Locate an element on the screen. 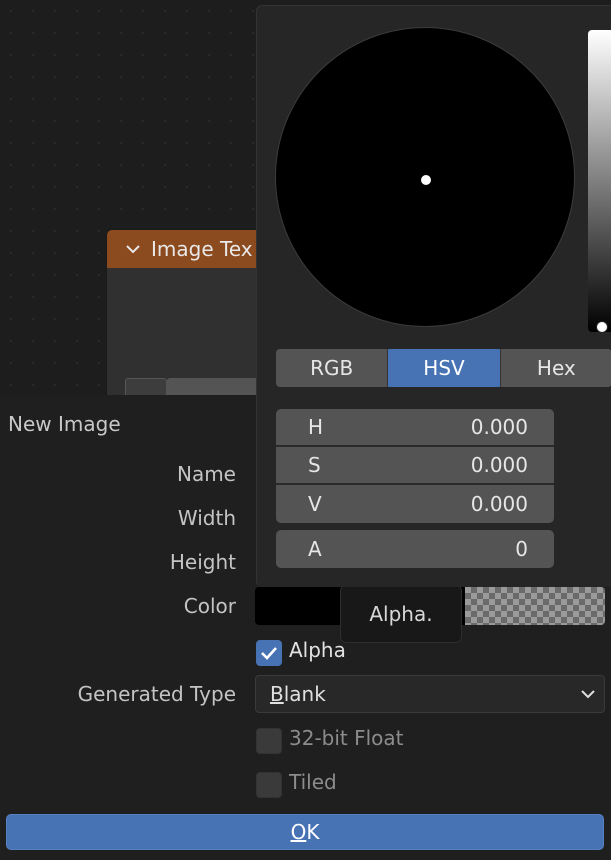  height-label: Height is located at coordinates (202, 562).